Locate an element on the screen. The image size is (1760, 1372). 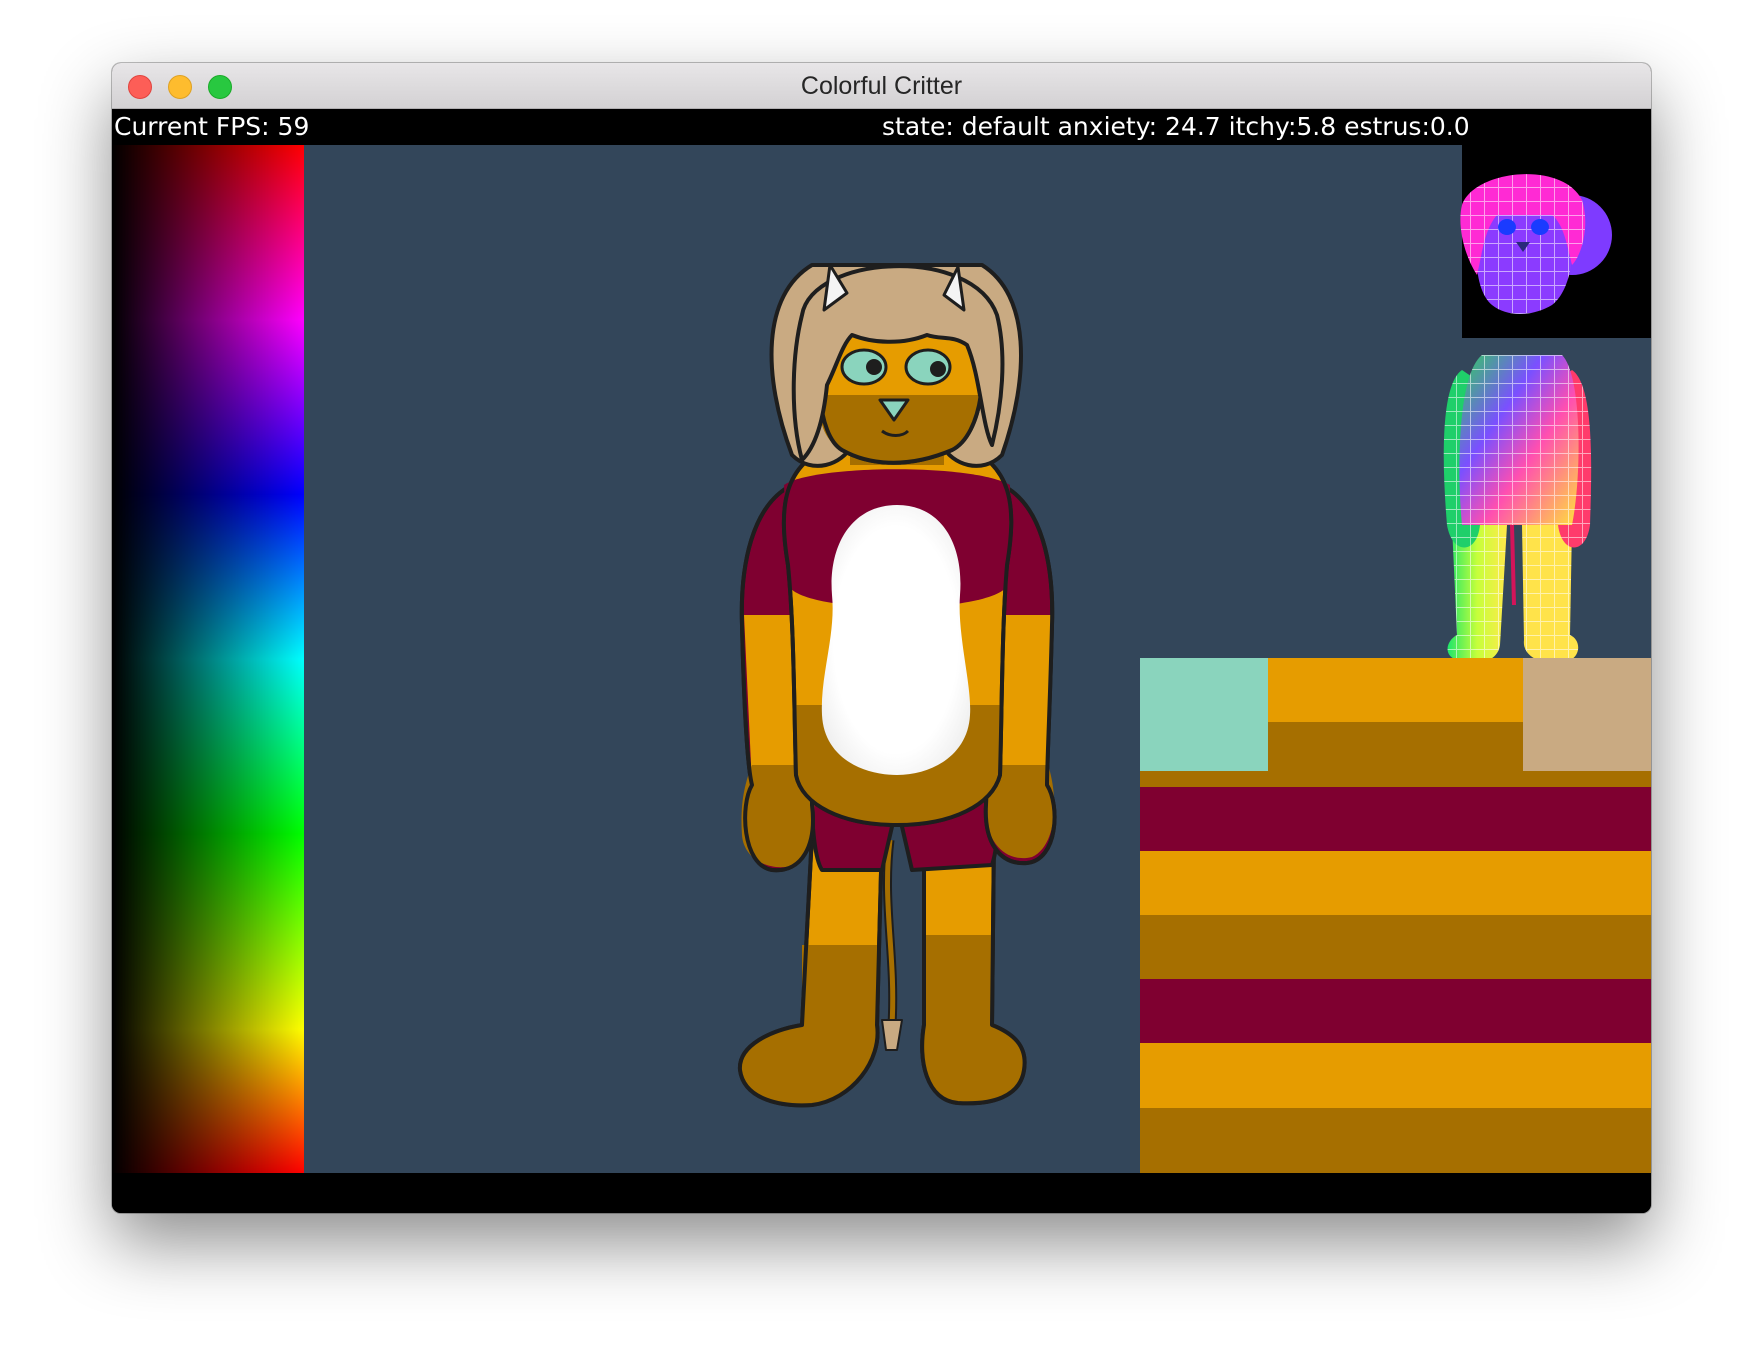
swatch-head-orange is located at coordinates (1395, 690).